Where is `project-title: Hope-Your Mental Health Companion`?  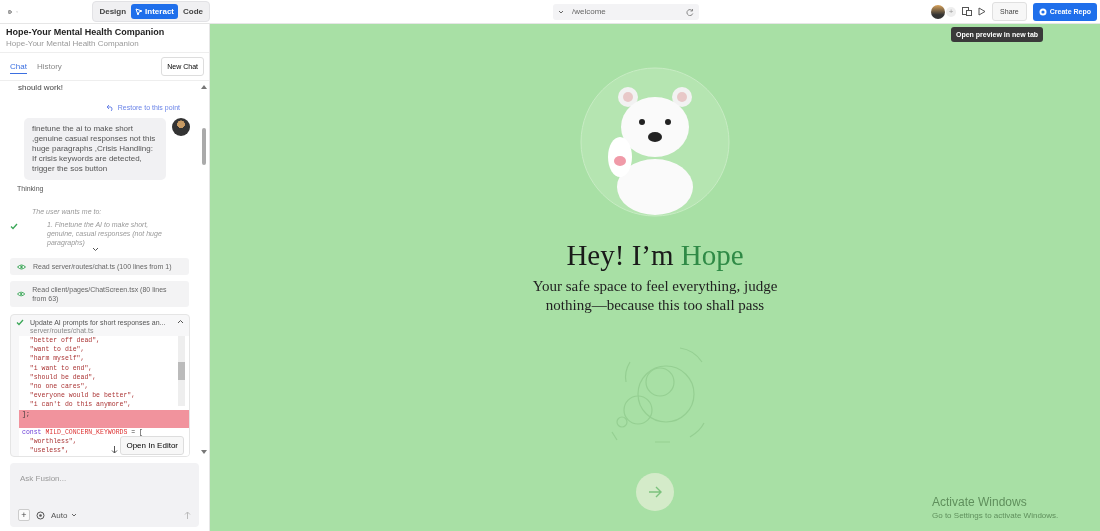
project-title: Hope-Your Mental Health Companion is located at coordinates (85, 31).